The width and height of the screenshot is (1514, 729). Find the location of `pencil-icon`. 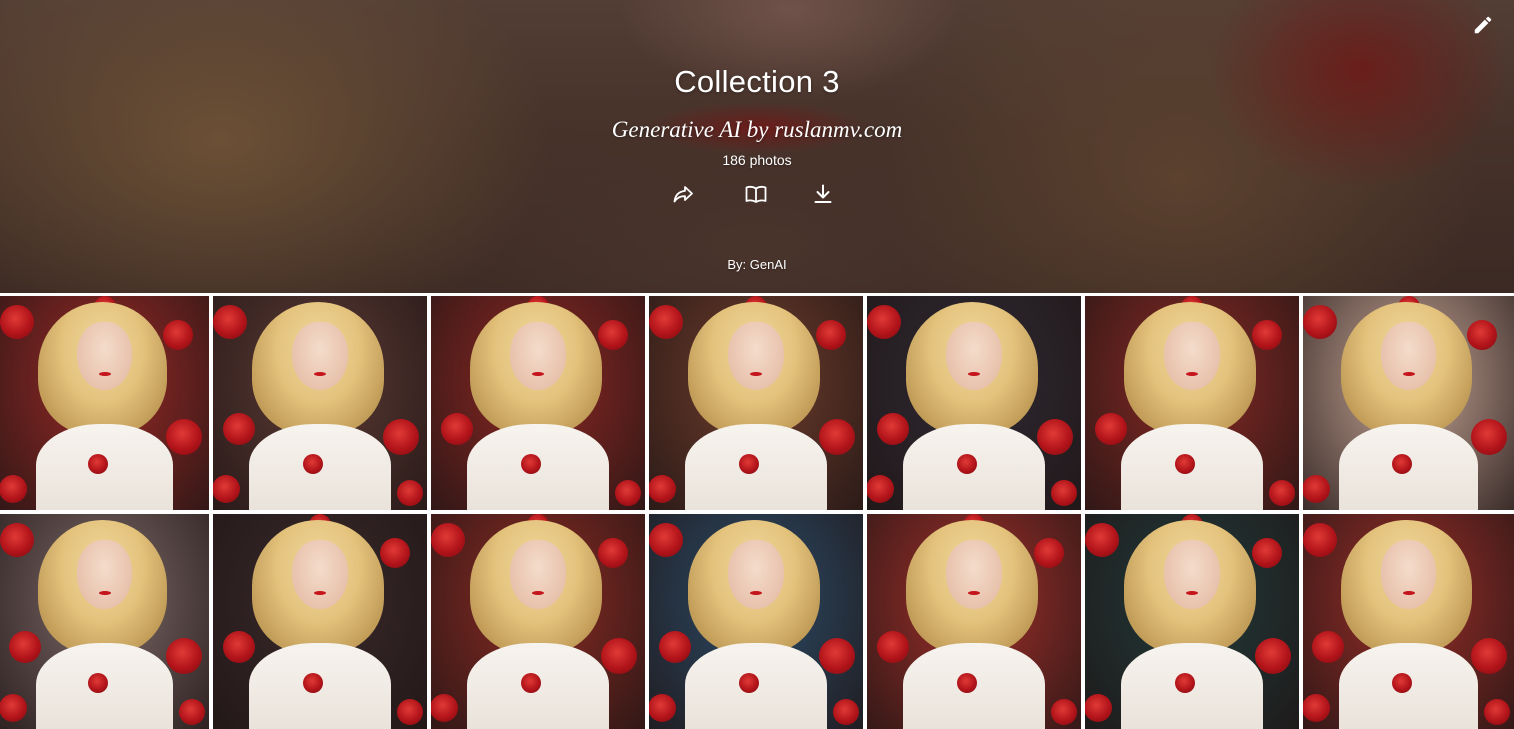

pencil-icon is located at coordinates (1483, 25).